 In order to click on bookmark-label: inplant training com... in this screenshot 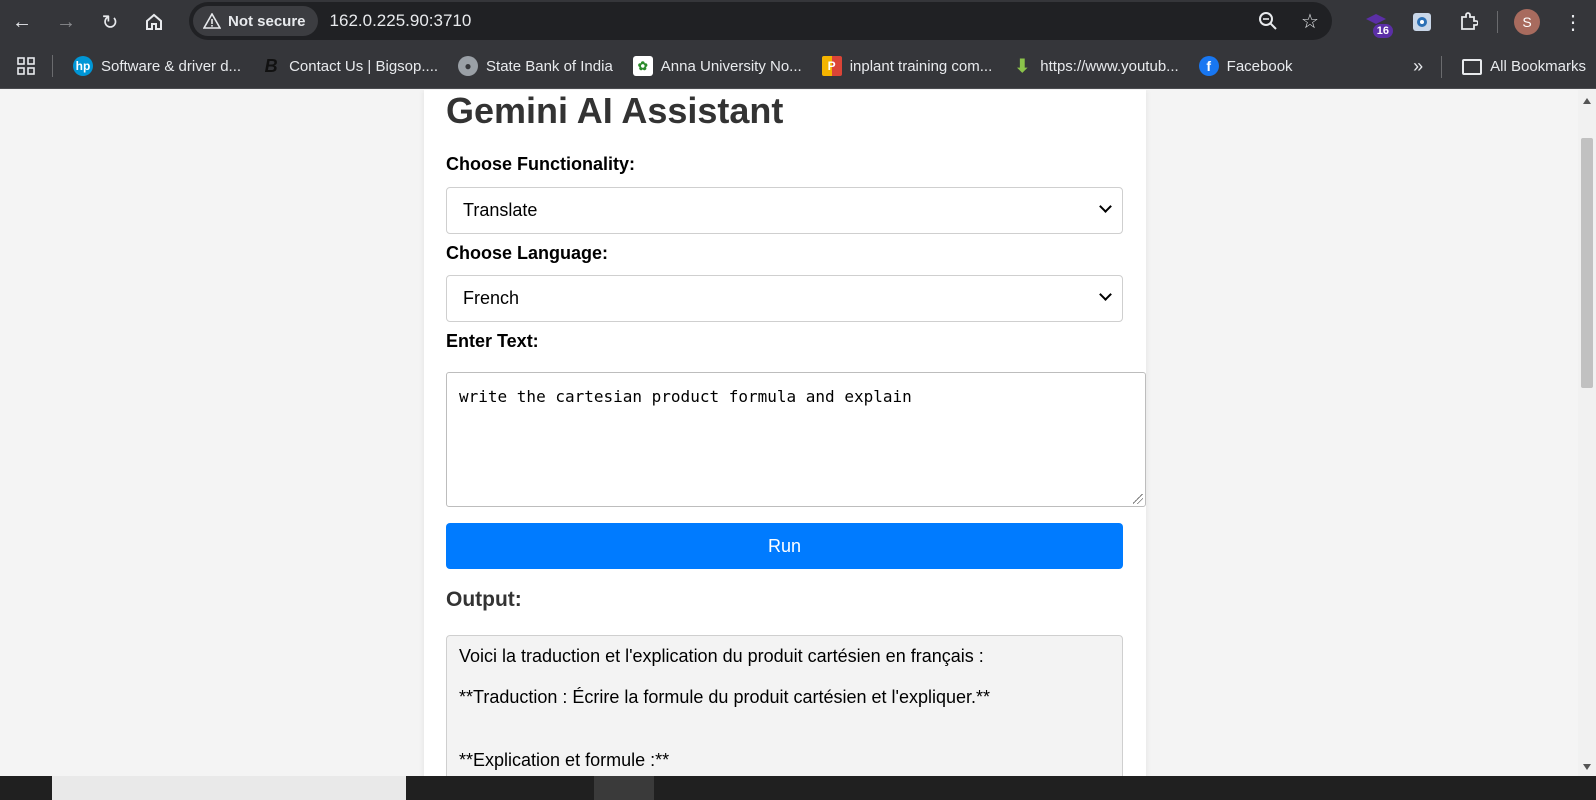, I will do `click(921, 66)`.